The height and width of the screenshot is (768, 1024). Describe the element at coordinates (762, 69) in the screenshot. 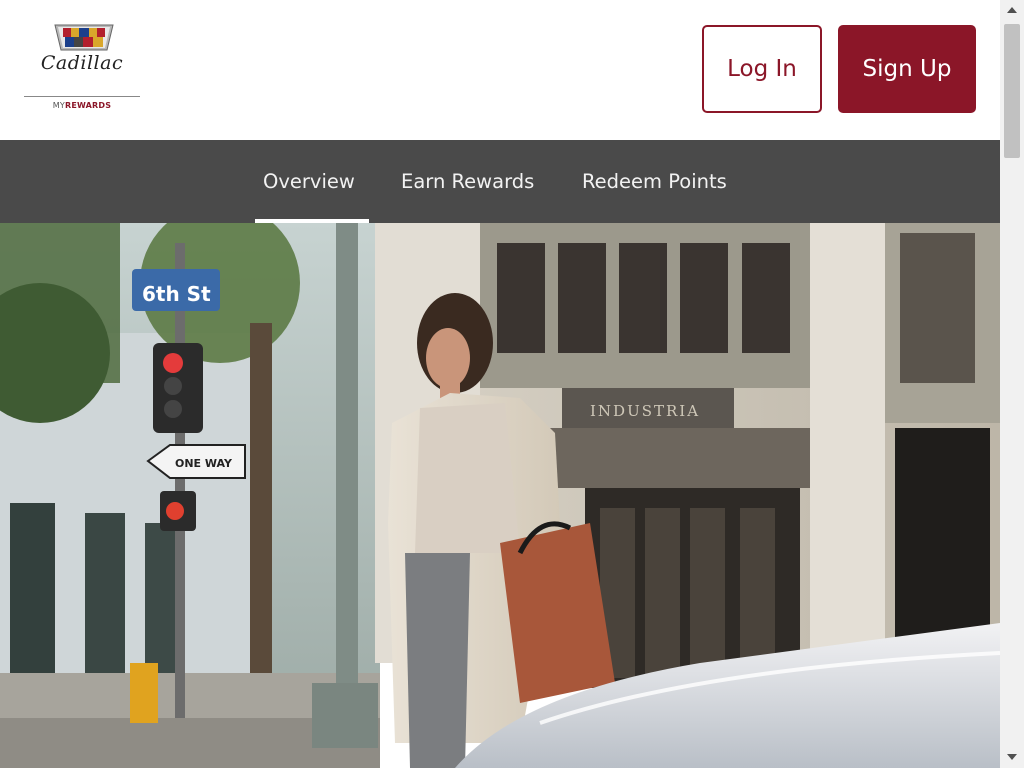

I see `login-button: Log In` at that location.